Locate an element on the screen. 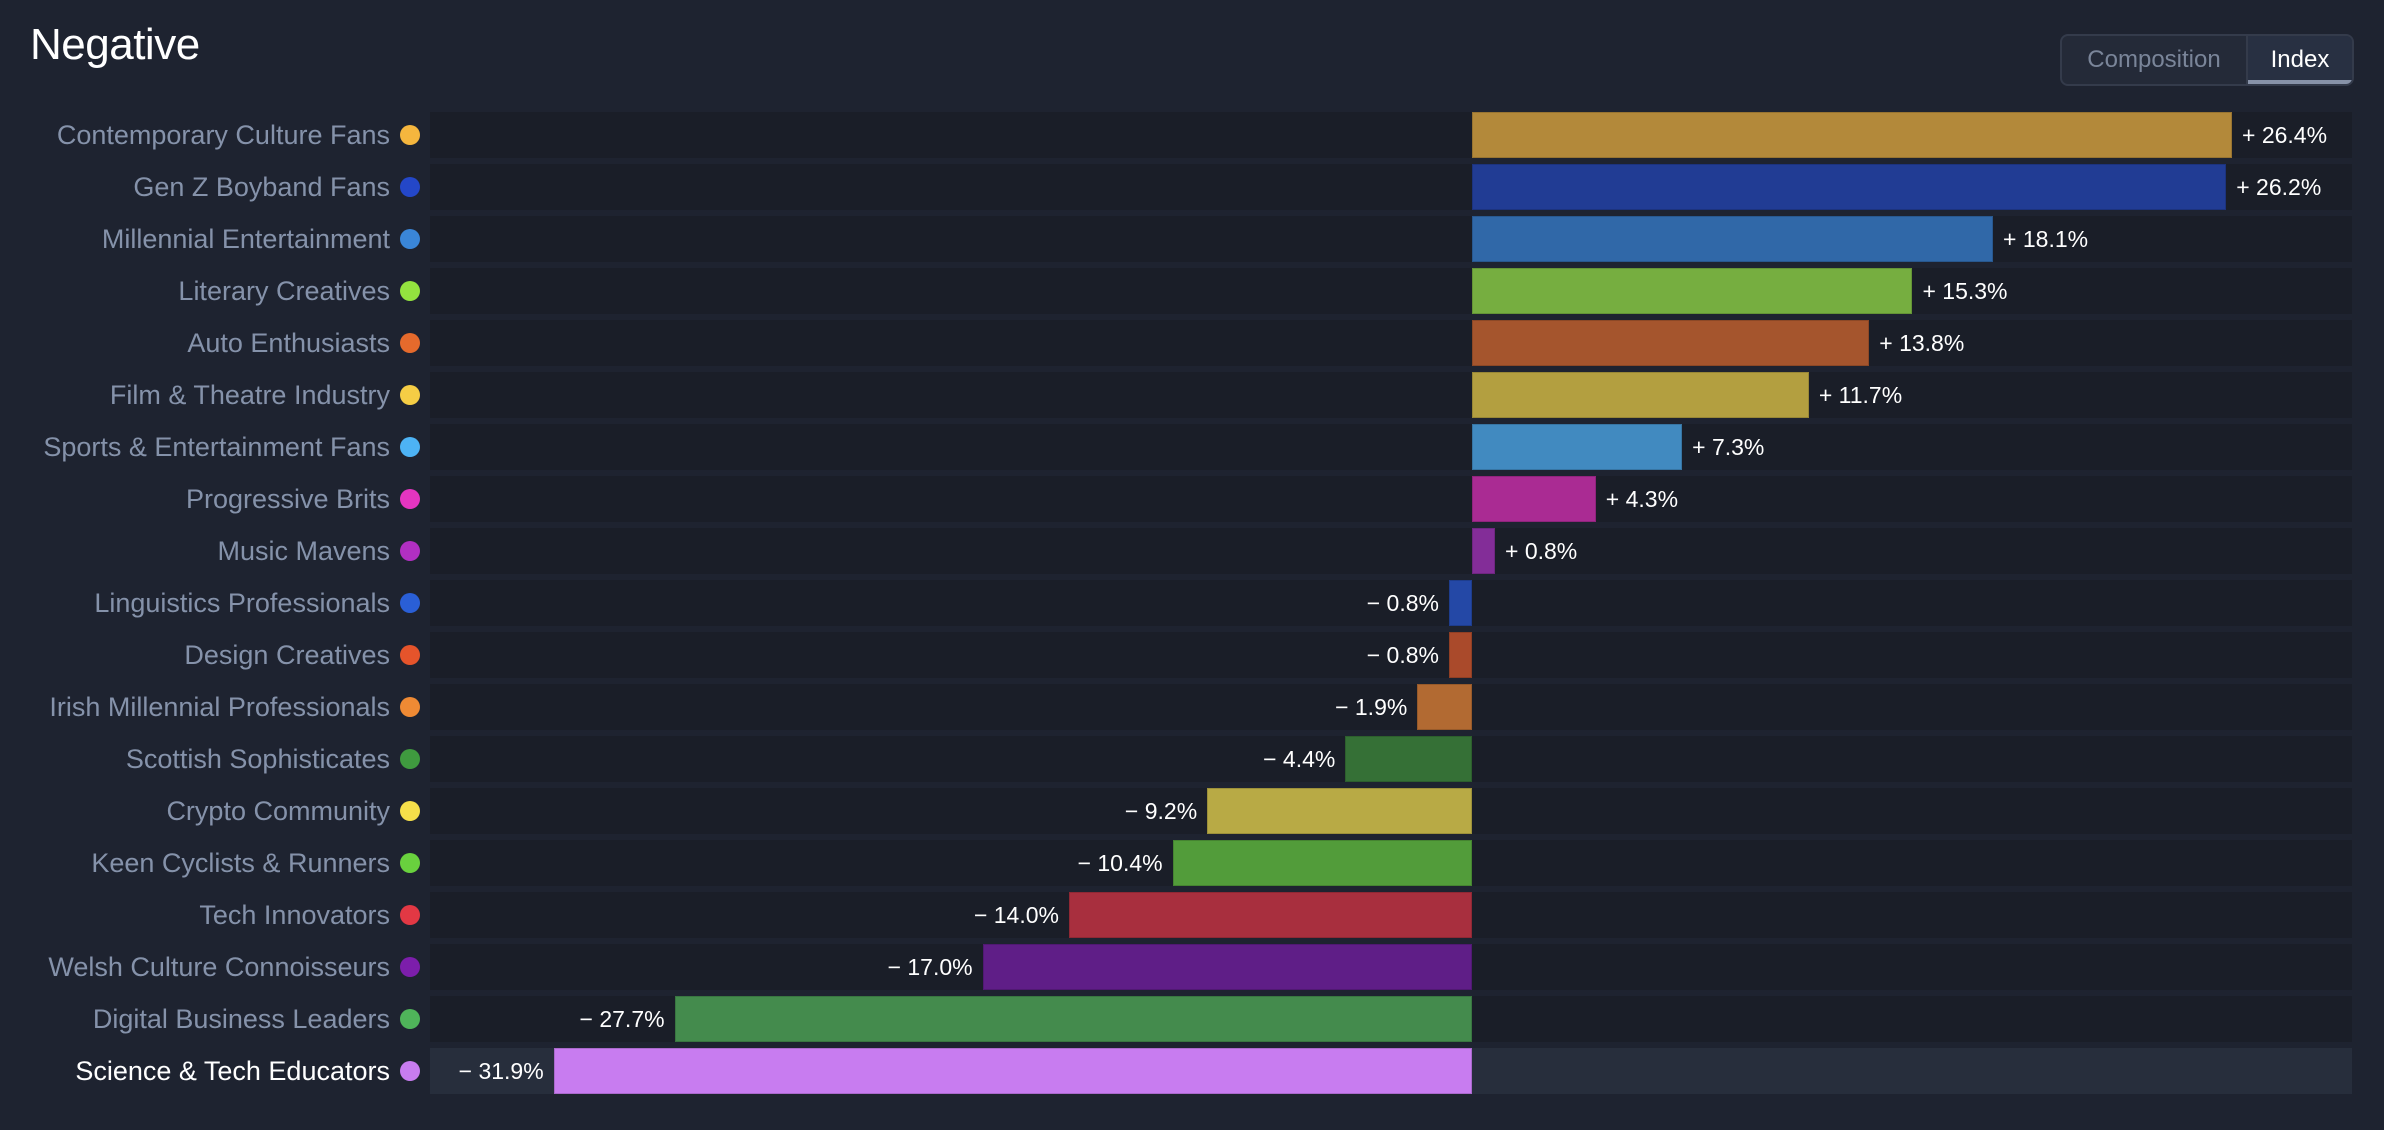 The image size is (2384, 1130). data-label: + 4.3% is located at coordinates (1642, 499).